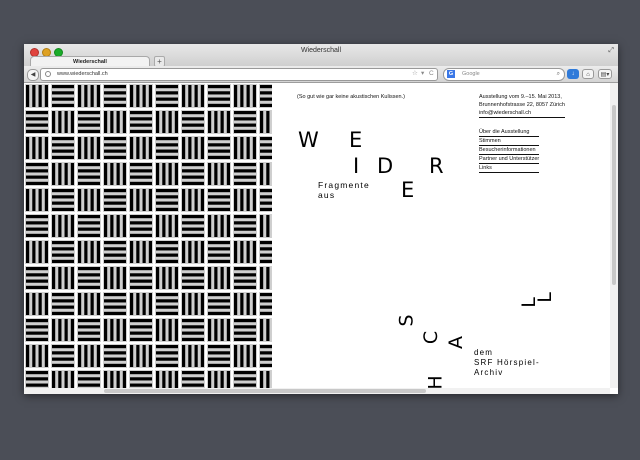 Image resolution: width=640 pixels, height=460 pixels. I want to click on search-input: Google, so click(471, 74).